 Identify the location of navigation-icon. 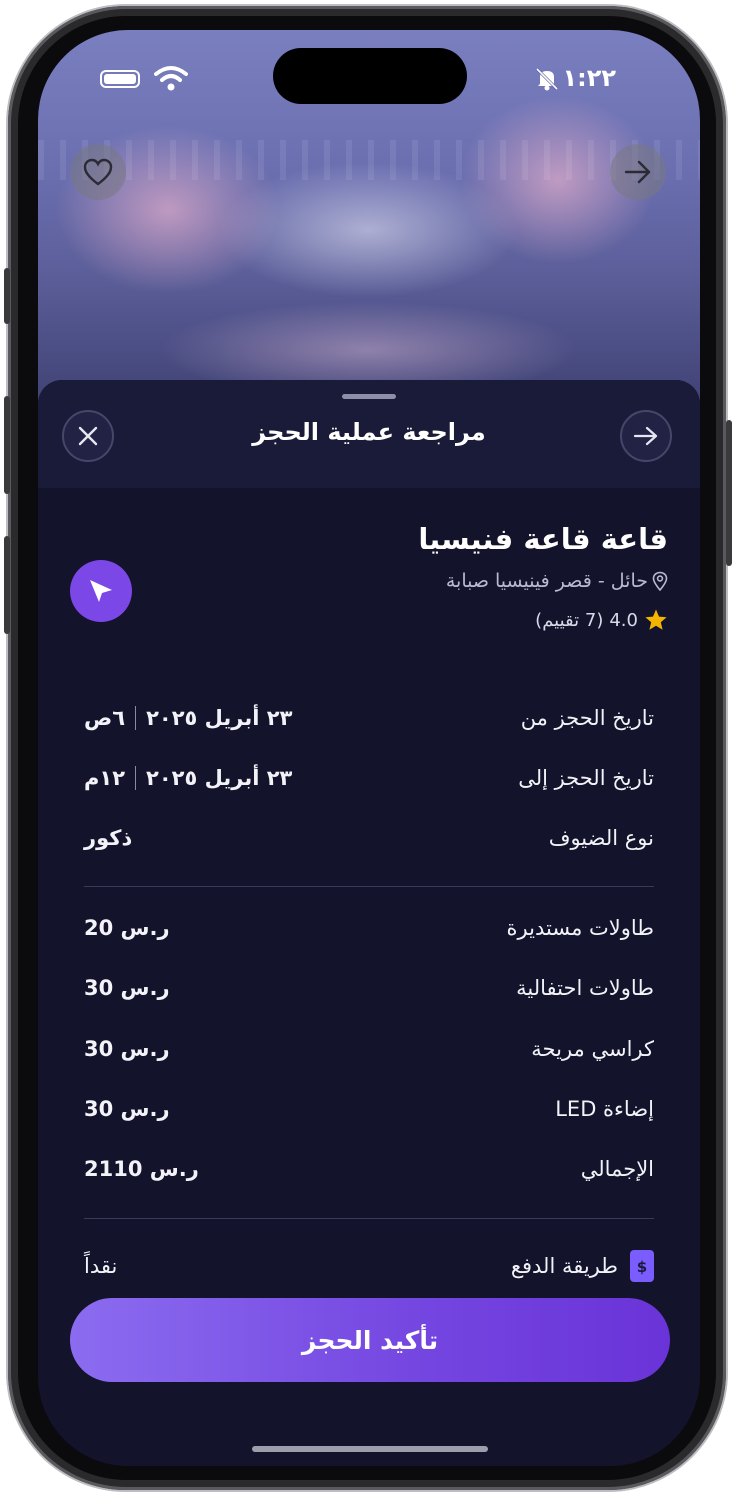
(101, 591).